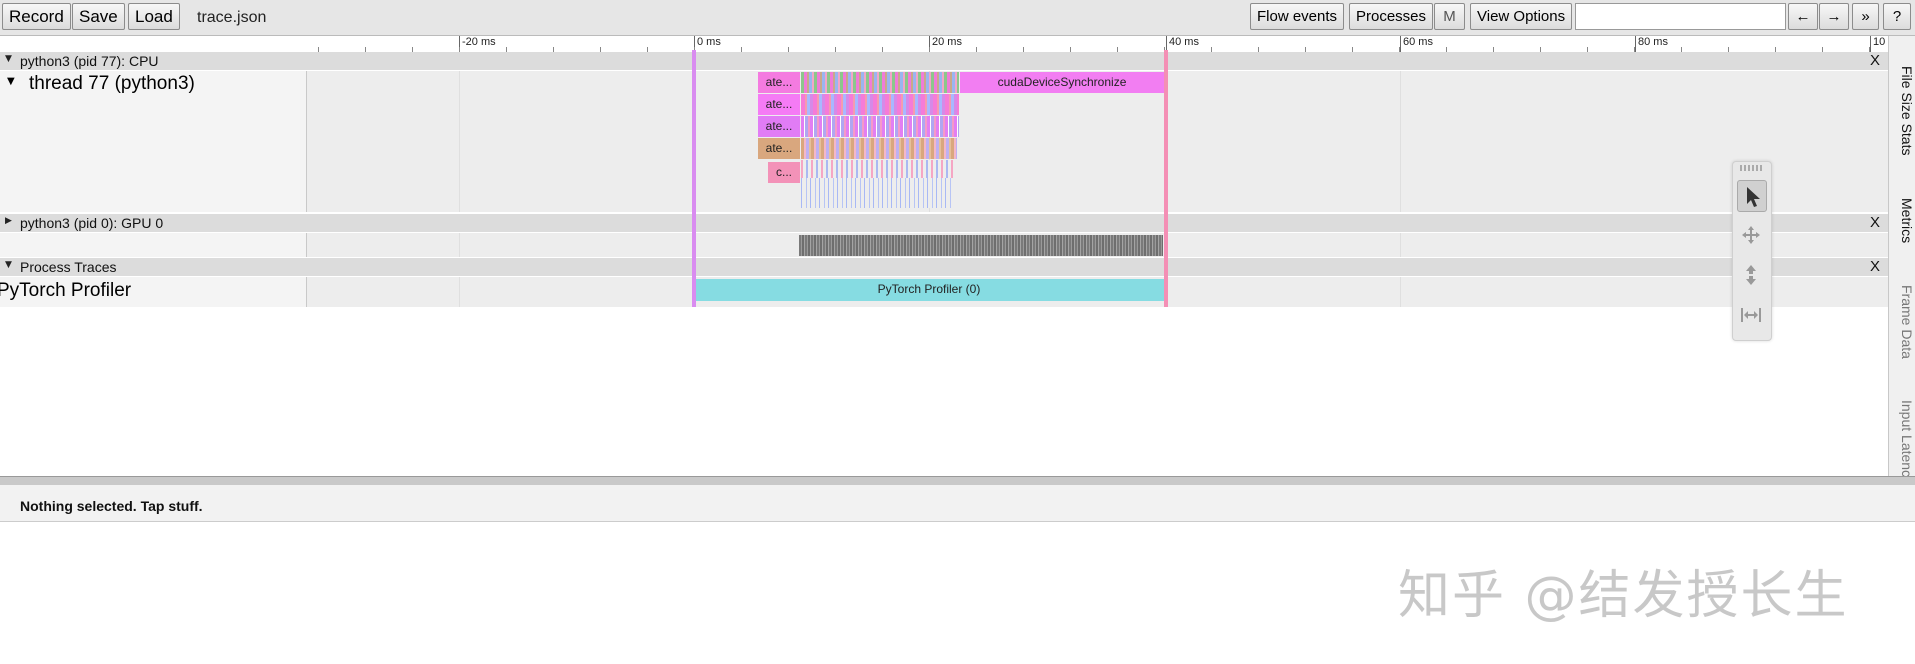 The image size is (1915, 664). What do you see at coordinates (929, 290) in the screenshot?
I see `pytorch-profiler-slice: PyTorch Profiler (0)` at bounding box center [929, 290].